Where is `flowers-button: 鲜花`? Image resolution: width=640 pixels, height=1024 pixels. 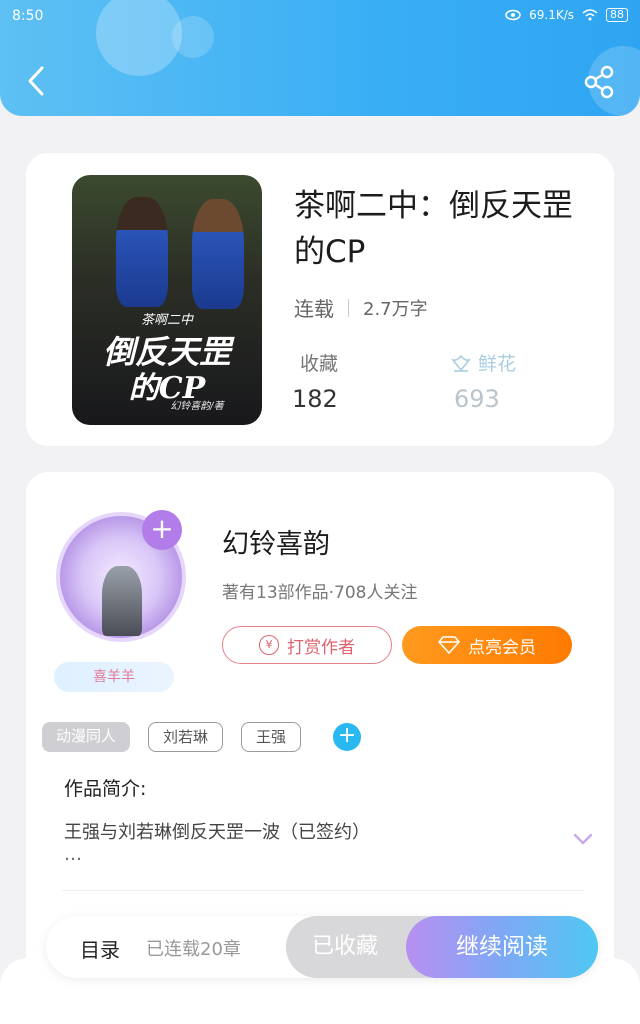
flowers-button: 鲜花 is located at coordinates (483, 362).